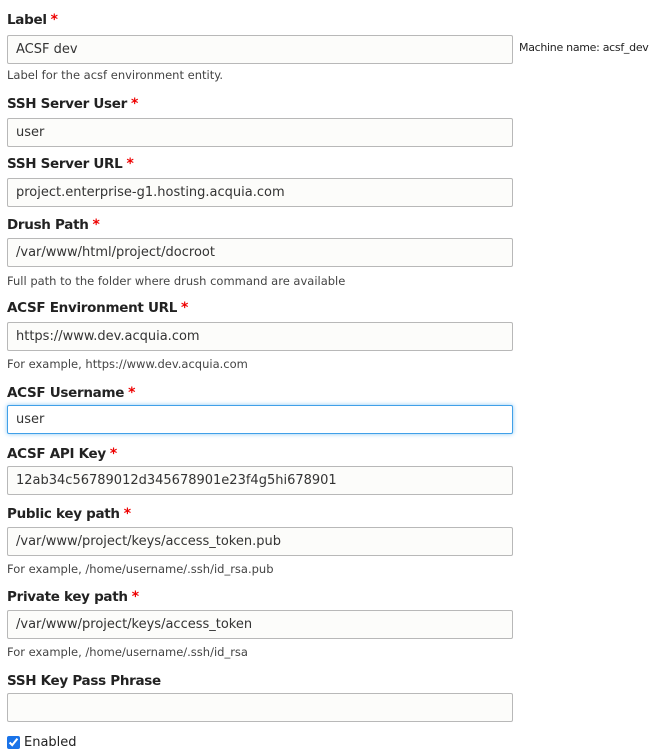  Describe the element at coordinates (127, 364) in the screenshot. I see `acsf-environment-url-description: For example, https://www.dev.acquia.com` at that location.